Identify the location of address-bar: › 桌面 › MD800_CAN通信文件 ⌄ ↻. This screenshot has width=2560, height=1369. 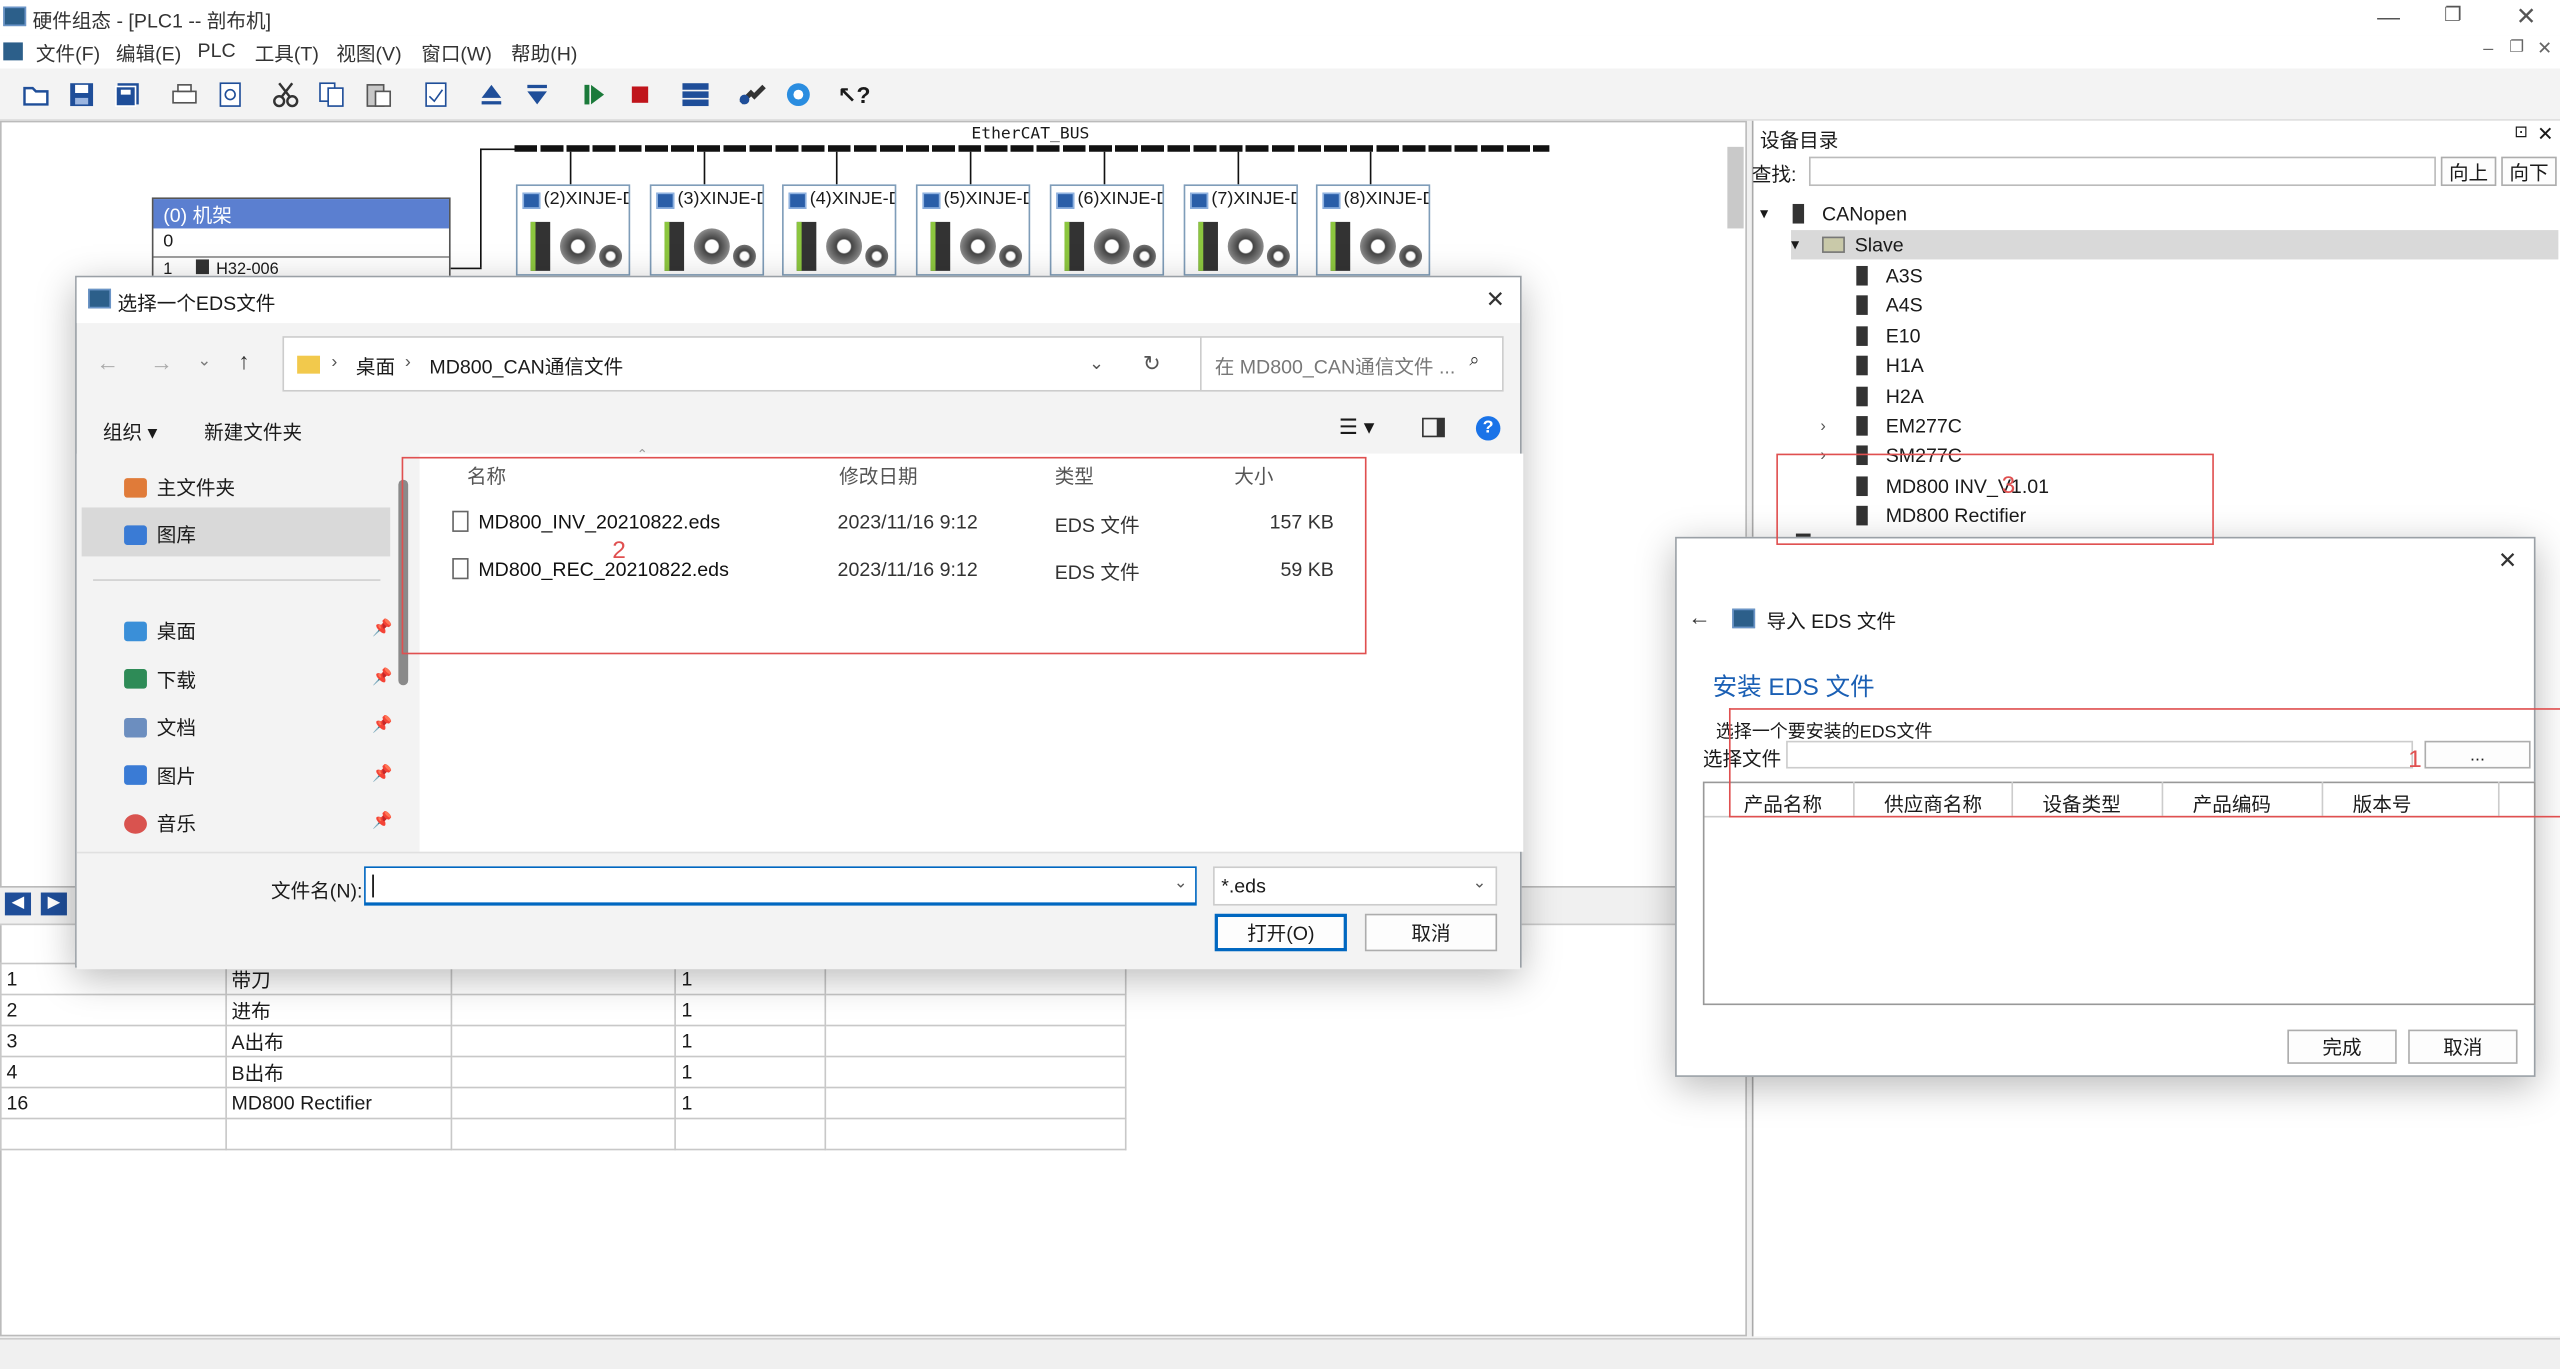
(765, 364).